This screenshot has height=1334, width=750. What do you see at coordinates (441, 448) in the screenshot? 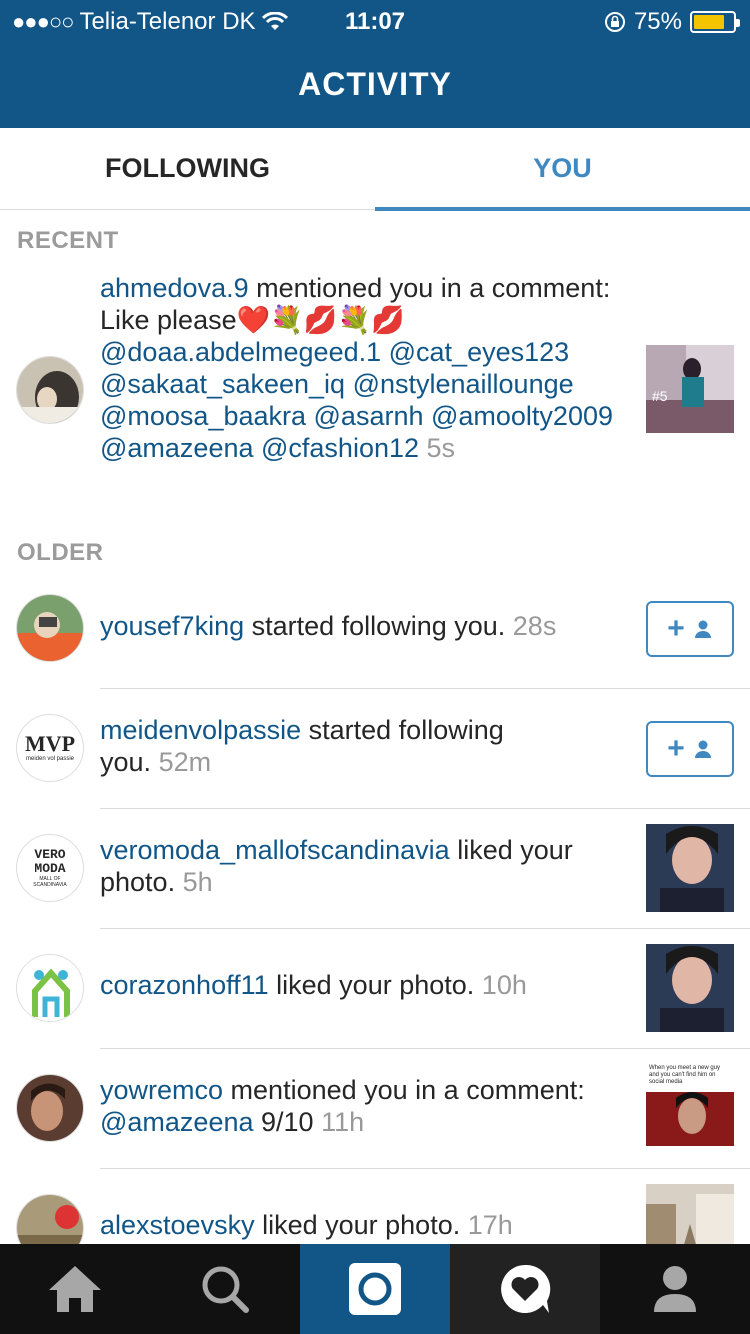
I see `timestamp: 5s` at bounding box center [441, 448].